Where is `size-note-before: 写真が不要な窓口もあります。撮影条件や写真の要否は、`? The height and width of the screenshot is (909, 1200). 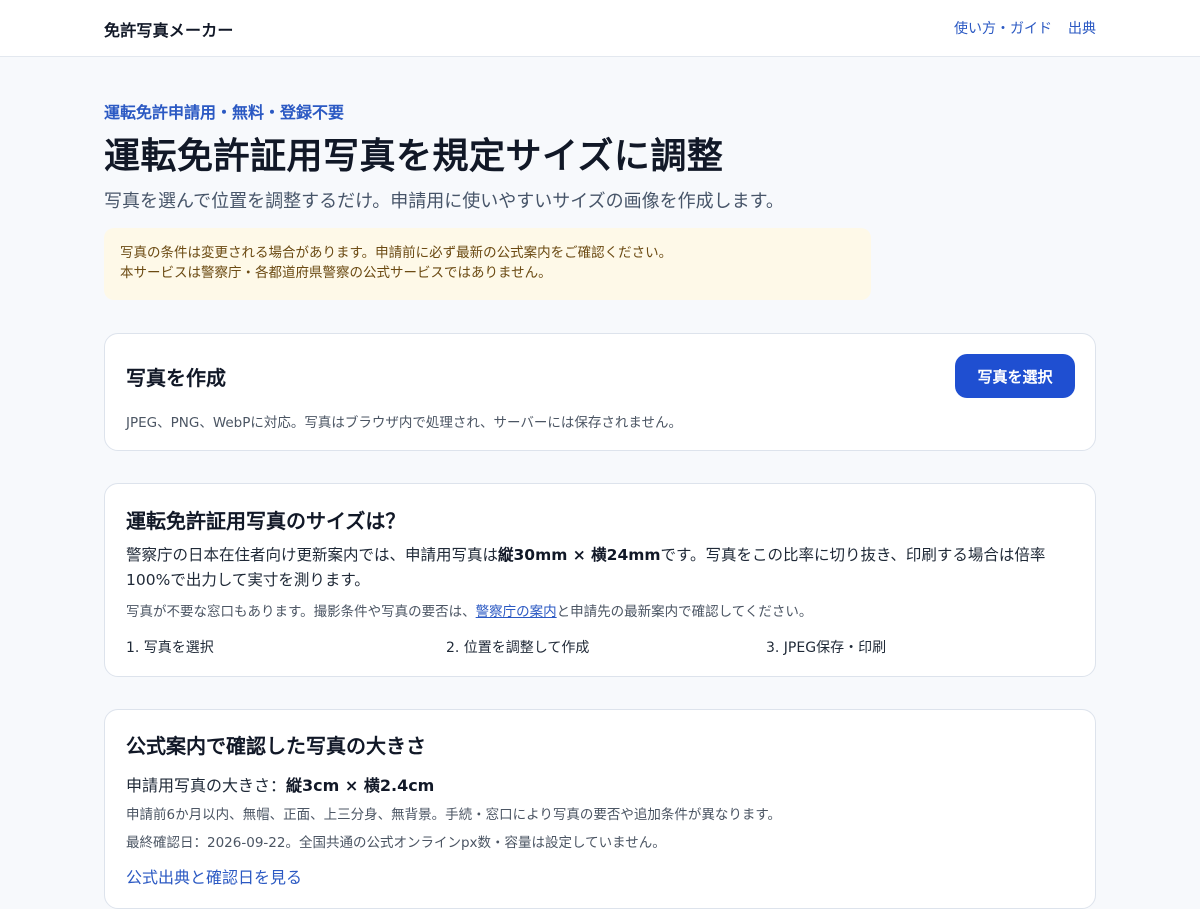
size-note-before: 写真が不要な窓口もあります。撮影条件や写真の要否は、 is located at coordinates (301, 612).